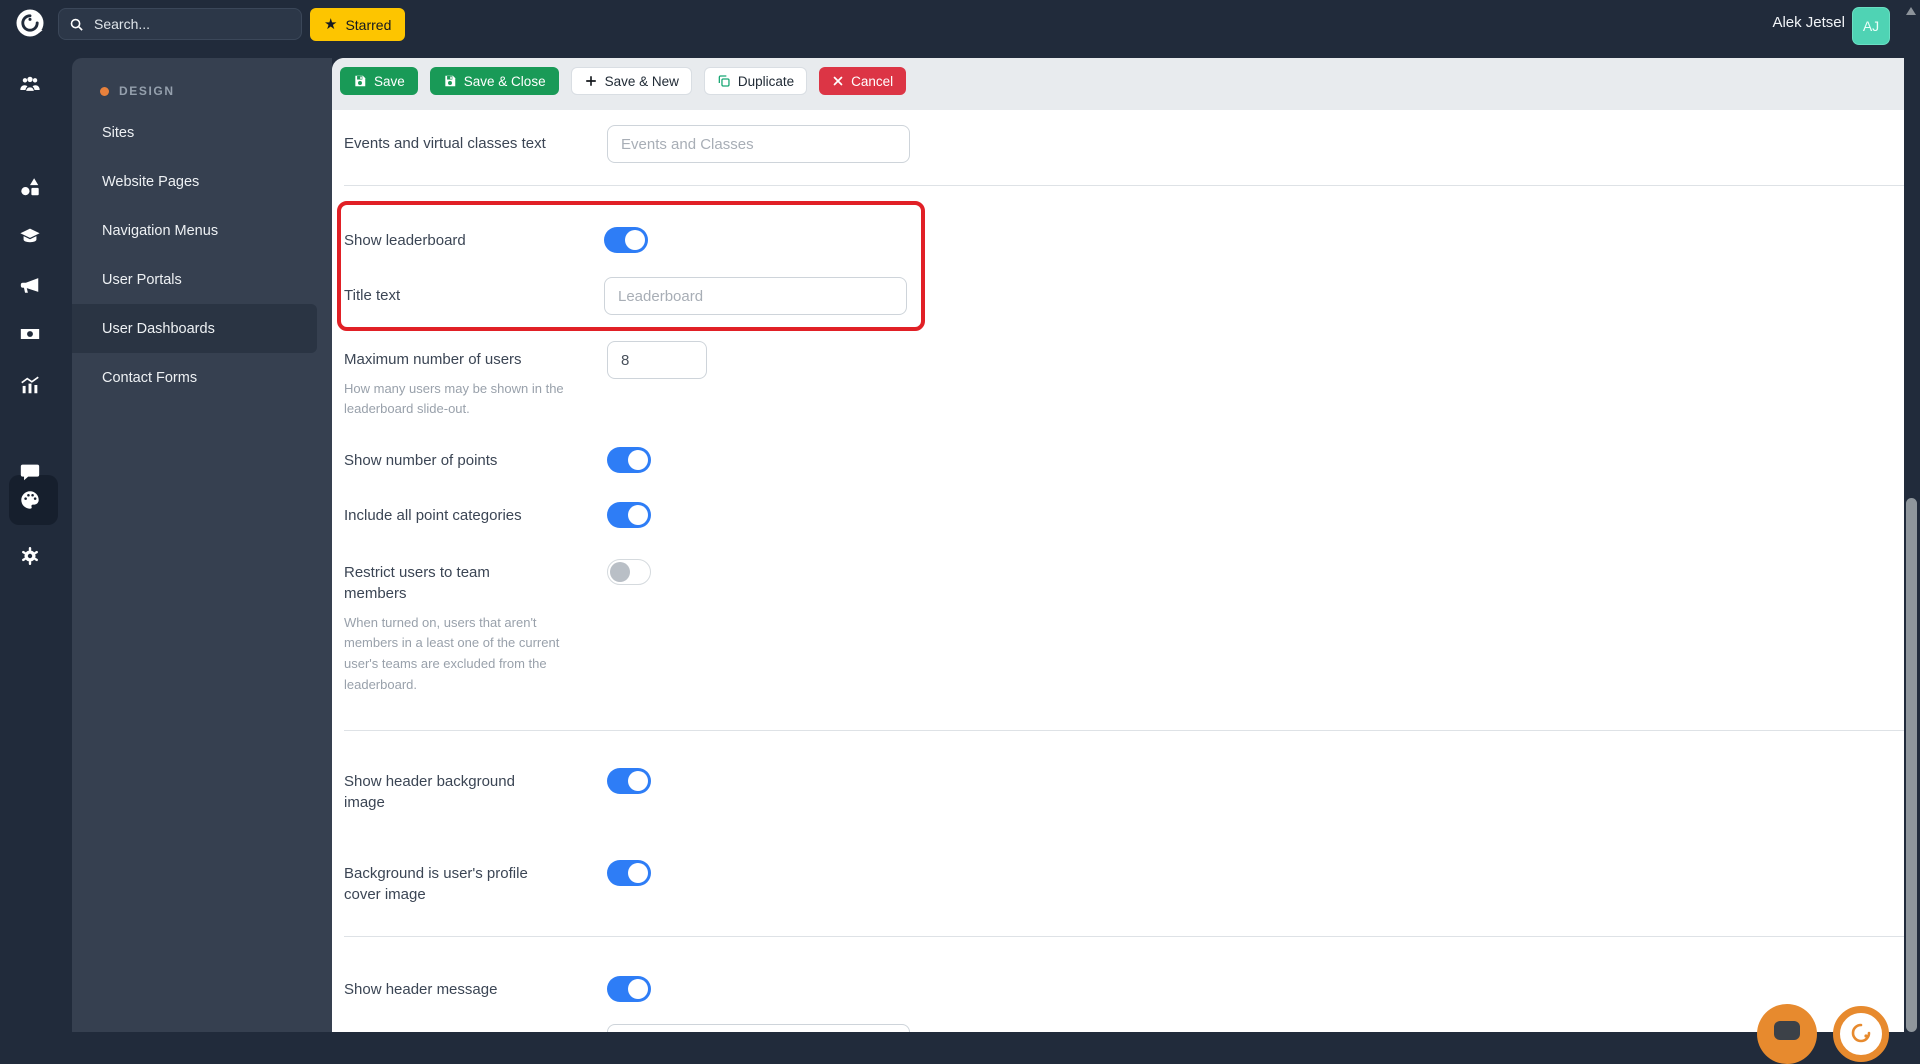 This screenshot has height=1064, width=1920. Describe the element at coordinates (202, 181) in the screenshot. I see `sidebar-item-website-pages: Website Pages` at that location.